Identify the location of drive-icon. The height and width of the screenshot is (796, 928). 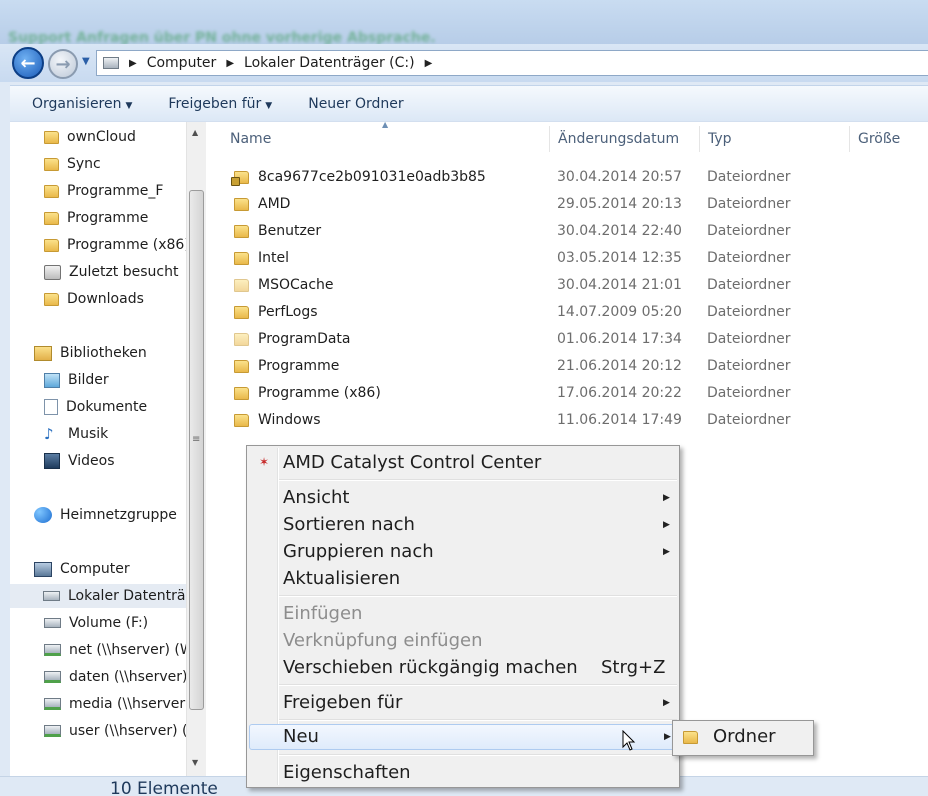
(52, 623).